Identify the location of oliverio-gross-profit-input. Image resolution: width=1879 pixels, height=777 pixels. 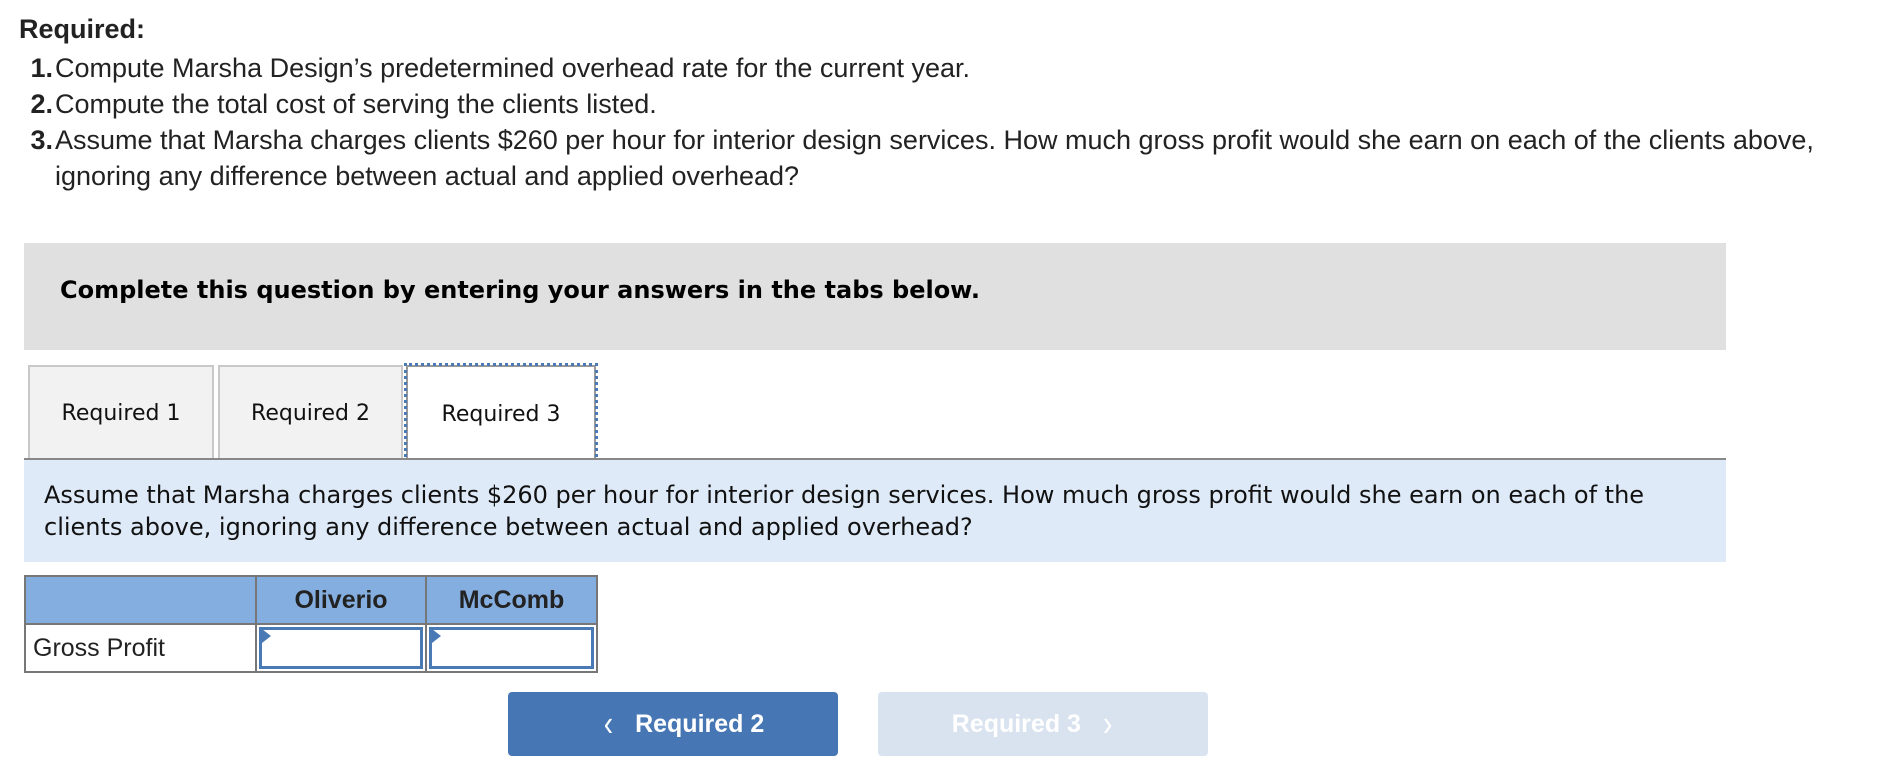
(341, 648).